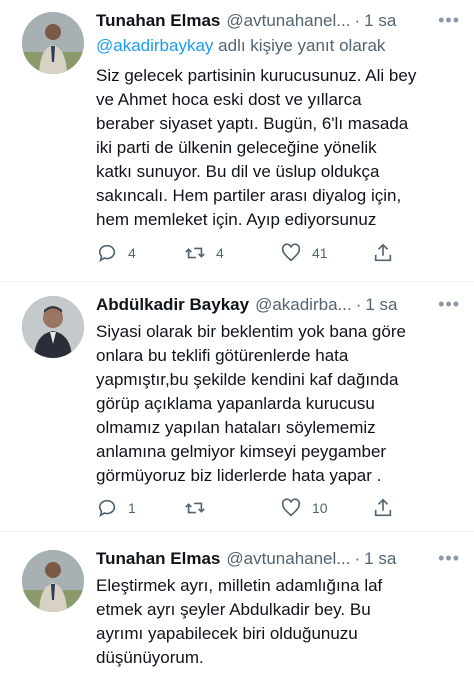 Image resolution: width=474 pixels, height=678 pixels. Describe the element at coordinates (229, 99) in the screenshot. I see `tweet-line: ve Ahmet hoca eski dost ve yıllarca` at that location.